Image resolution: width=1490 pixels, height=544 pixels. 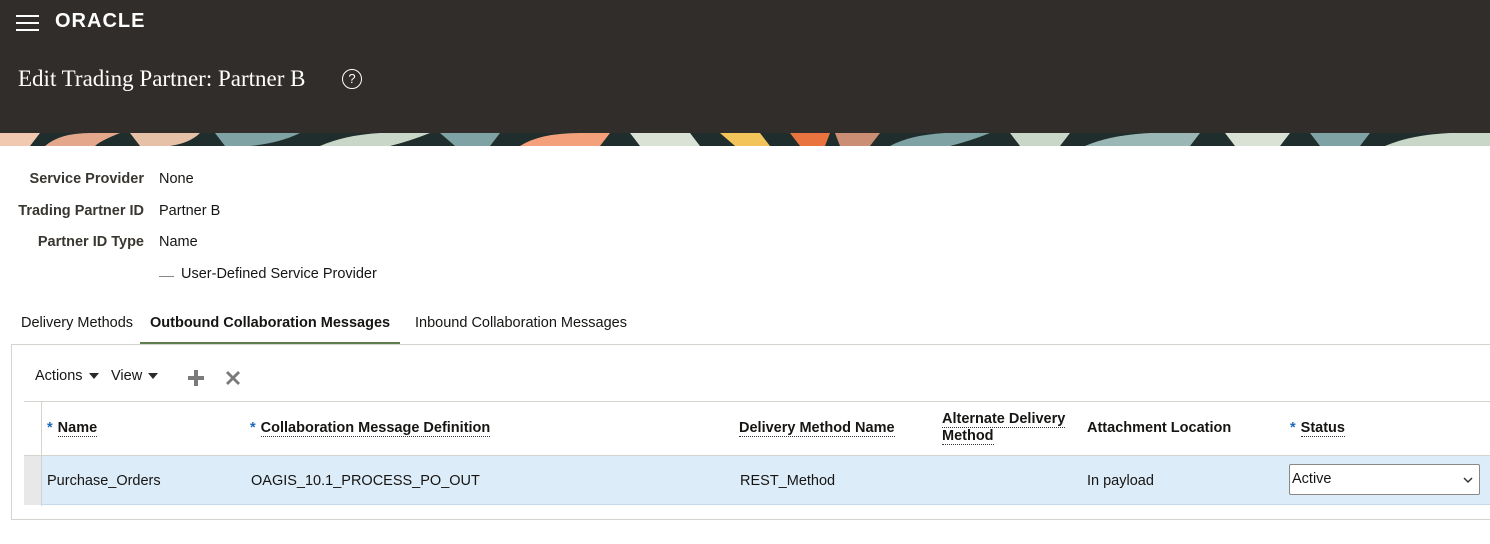 What do you see at coordinates (1317, 428) in the screenshot?
I see `column-header-status: * Status` at bounding box center [1317, 428].